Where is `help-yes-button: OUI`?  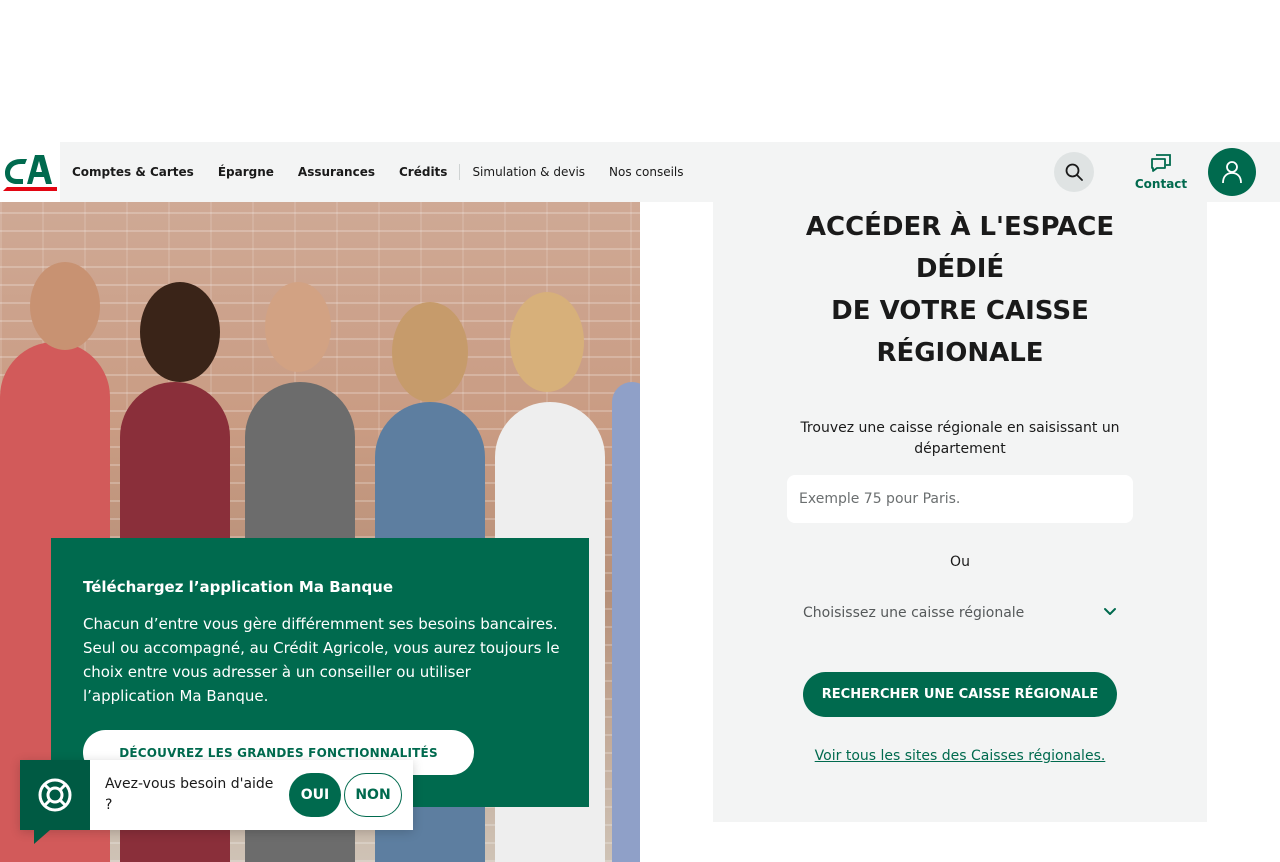
help-yes-button: OUI is located at coordinates (315, 795).